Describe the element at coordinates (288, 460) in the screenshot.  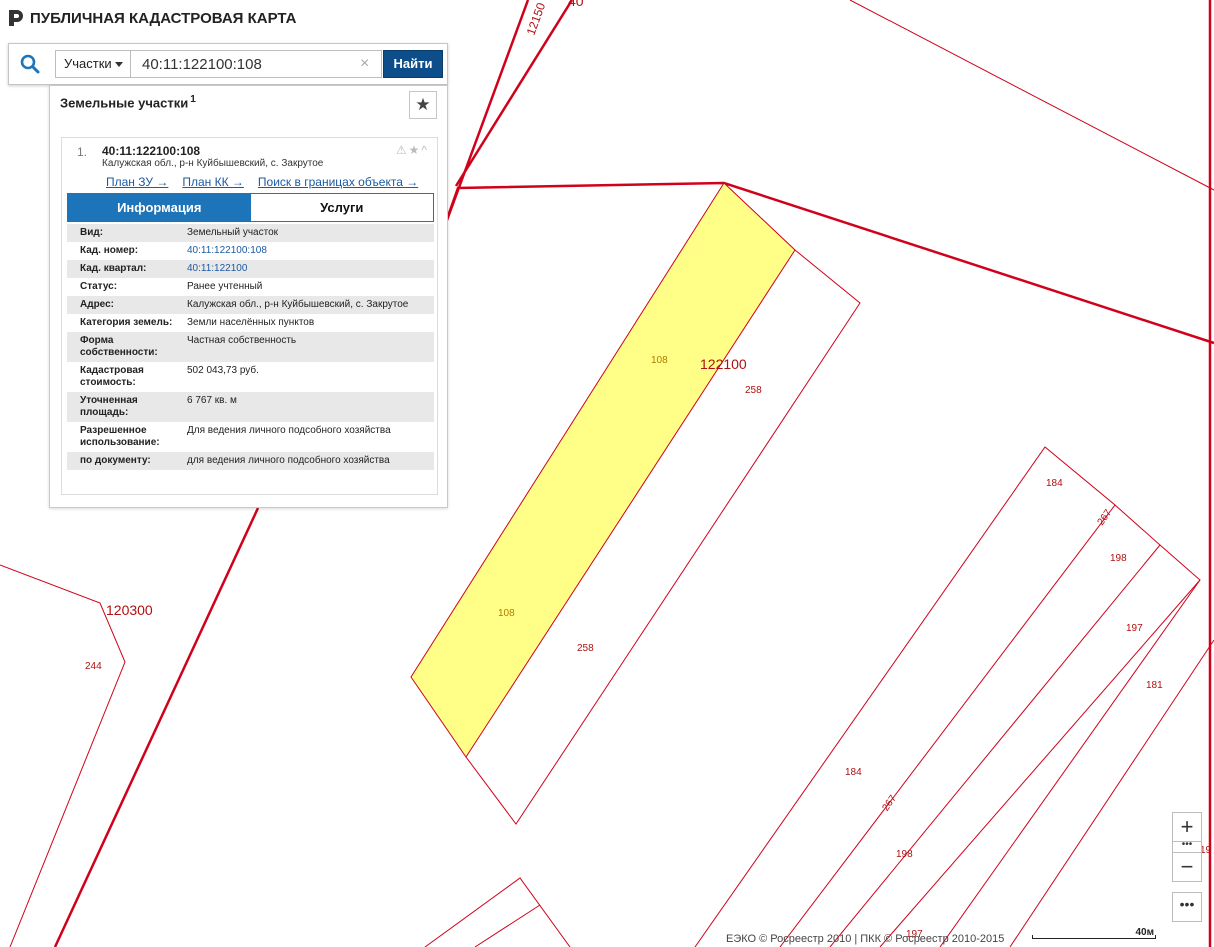
I see `info-value: для ведения личного подсобного хозяйства` at that location.